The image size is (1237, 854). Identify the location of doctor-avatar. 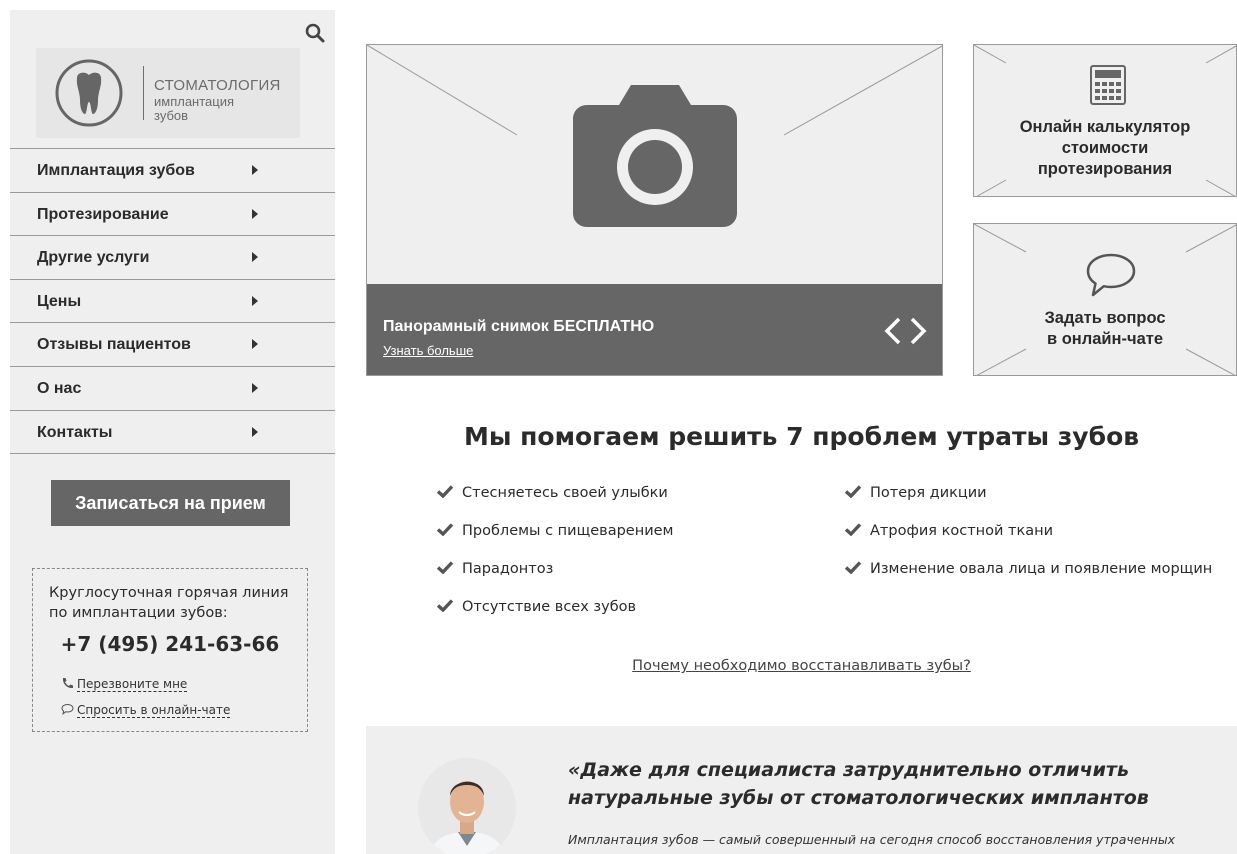
(467, 806).